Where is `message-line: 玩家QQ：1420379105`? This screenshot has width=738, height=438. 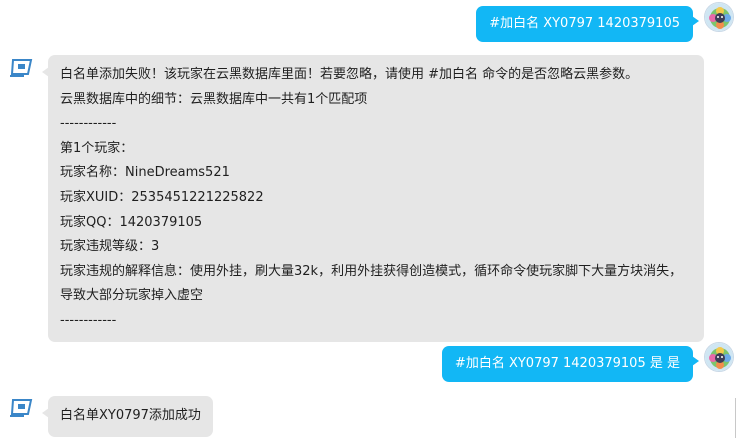 message-line: 玩家QQ：1420379105 is located at coordinates (131, 222).